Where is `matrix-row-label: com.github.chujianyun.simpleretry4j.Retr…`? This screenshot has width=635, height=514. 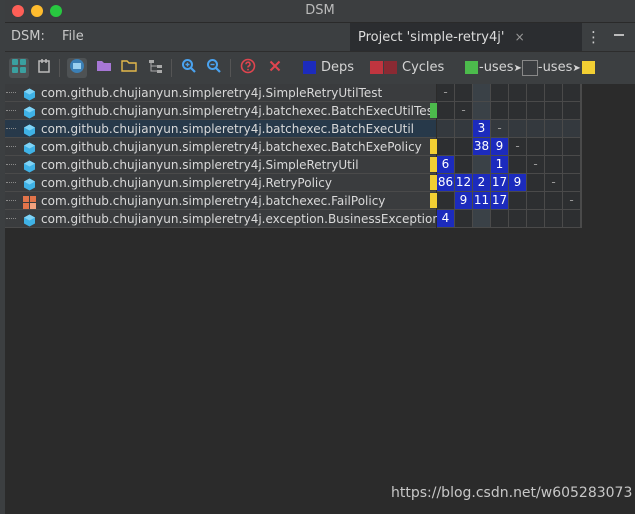
matrix-row-label: com.github.chujianyun.simpleretry4j.Retr… is located at coordinates (186, 183).